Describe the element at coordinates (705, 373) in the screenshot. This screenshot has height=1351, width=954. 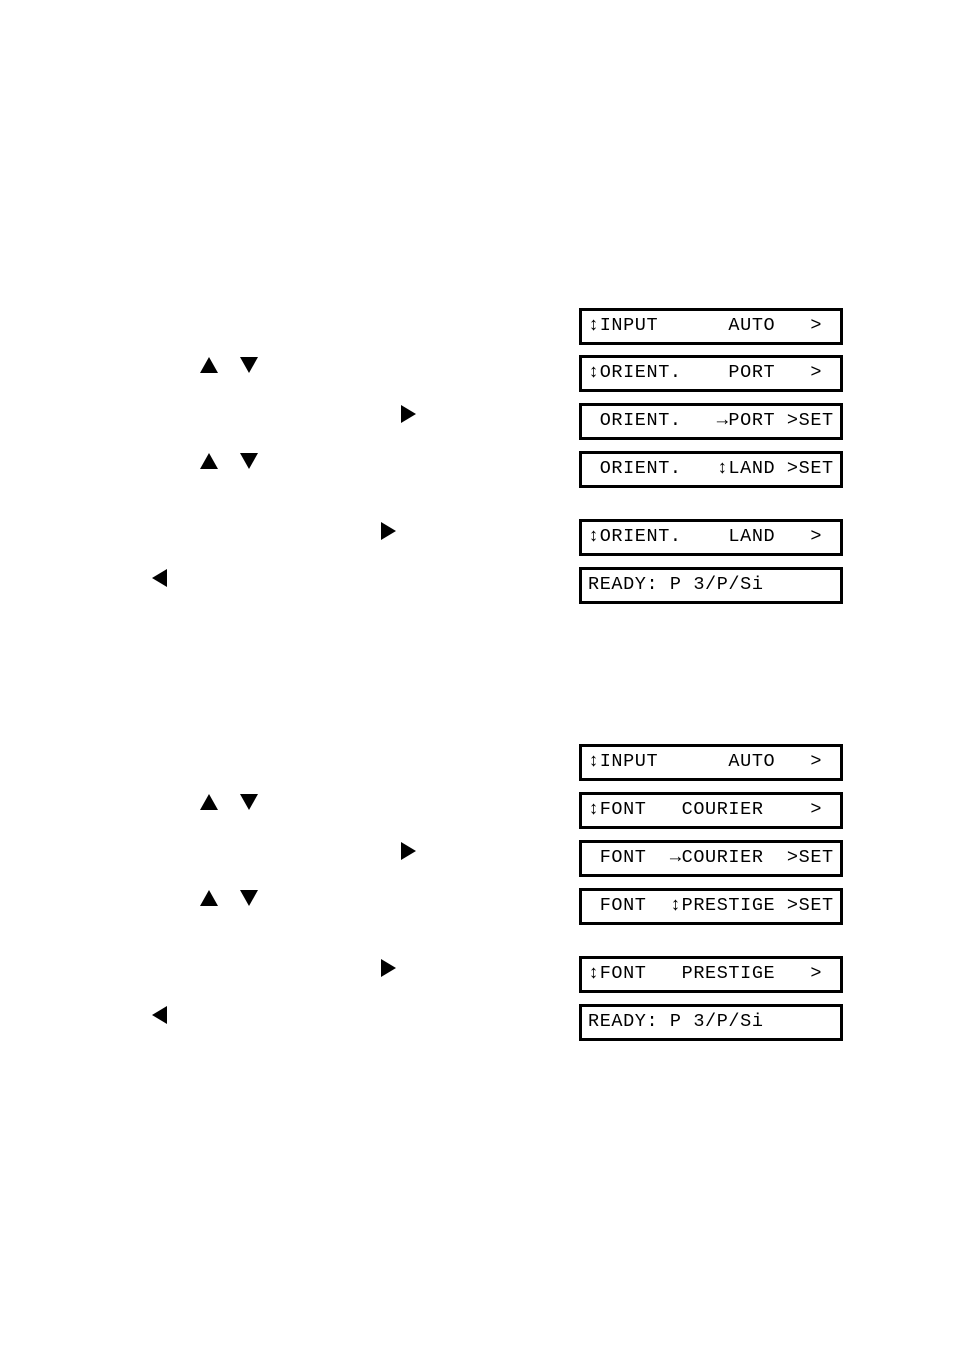
I see `lcd-text-orient-step-2: ↕ORIENT. PORT >` at that location.